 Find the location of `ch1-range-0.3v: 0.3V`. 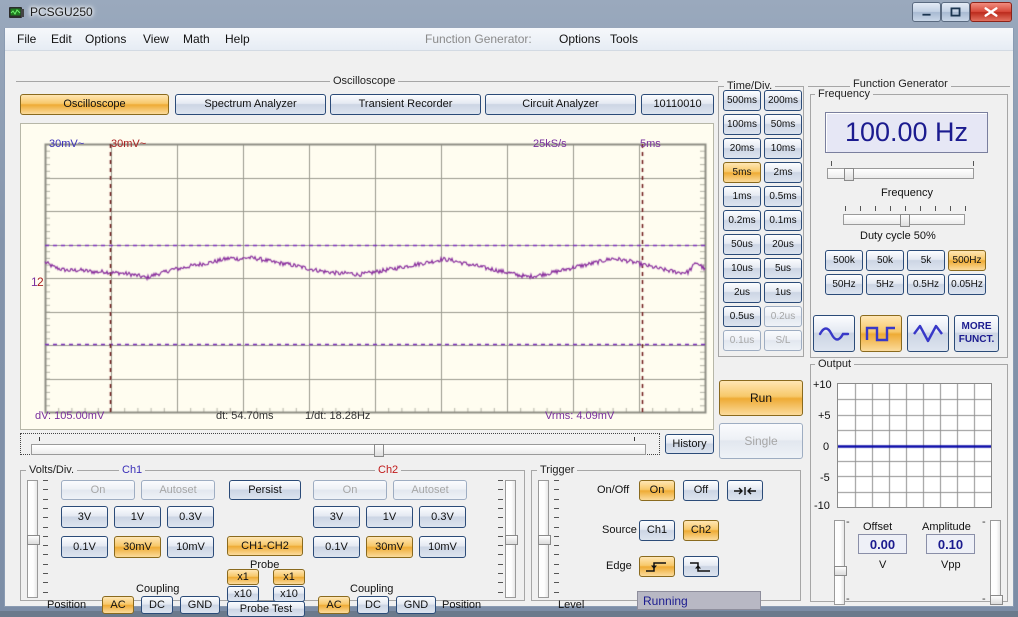

ch1-range-0.3v: 0.3V is located at coordinates (190, 517).